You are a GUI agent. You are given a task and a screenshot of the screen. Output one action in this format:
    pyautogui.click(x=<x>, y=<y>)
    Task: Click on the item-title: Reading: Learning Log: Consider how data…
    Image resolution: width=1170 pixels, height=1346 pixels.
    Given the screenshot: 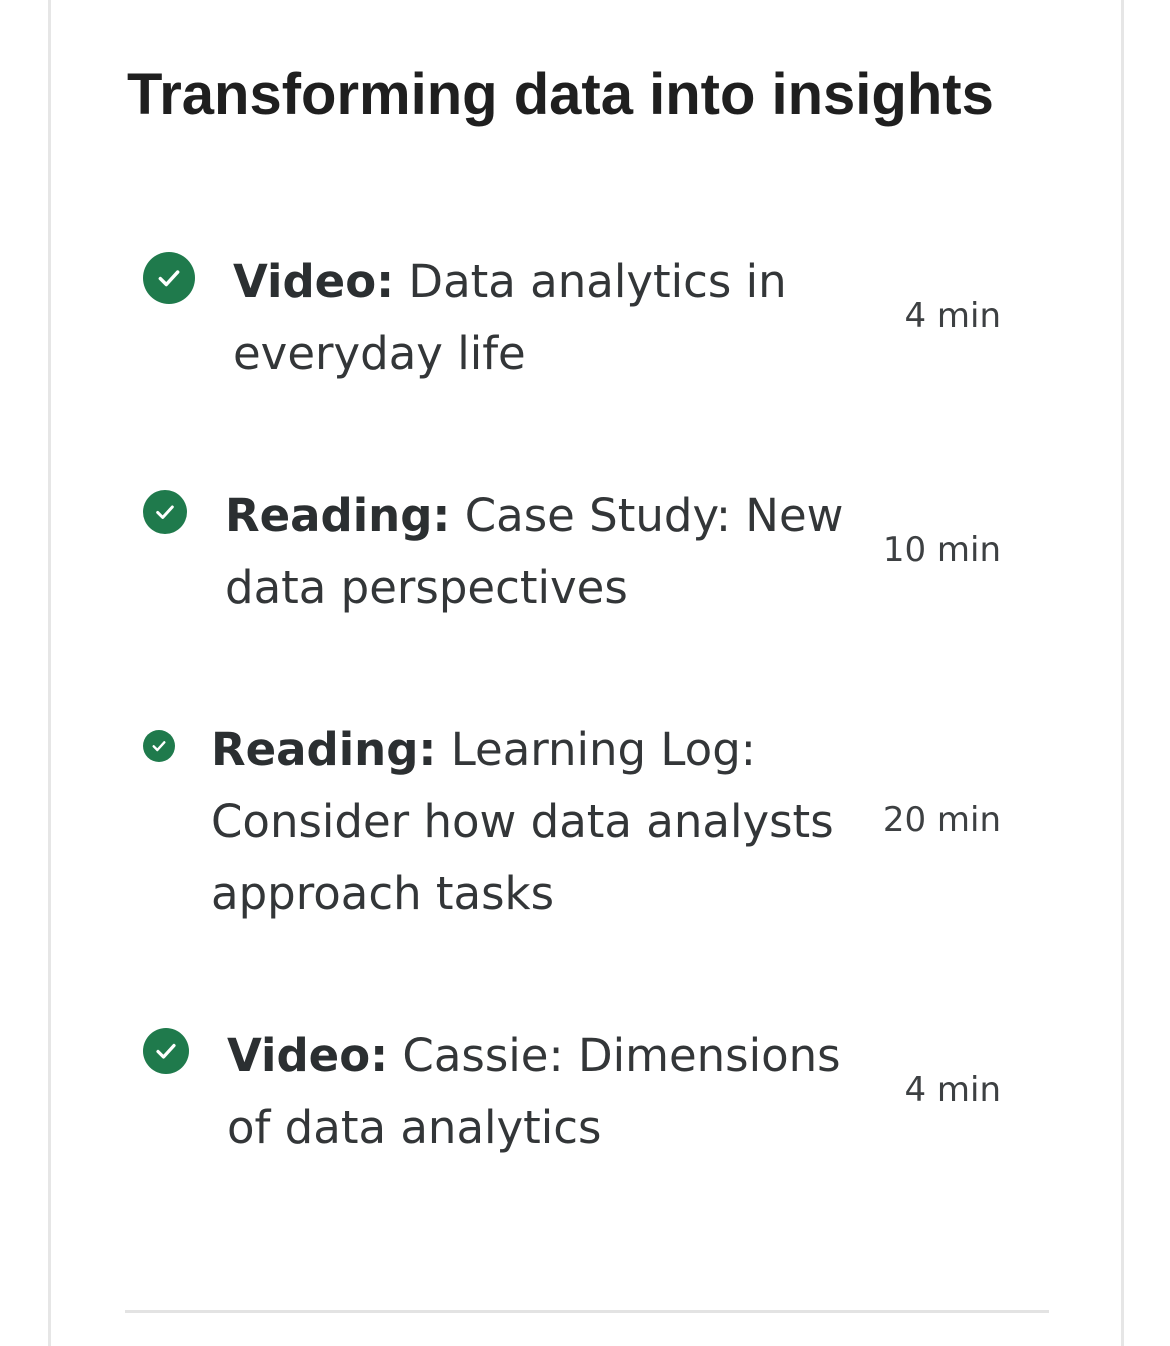 What is the action you would take?
    pyautogui.click(x=531, y=822)
    